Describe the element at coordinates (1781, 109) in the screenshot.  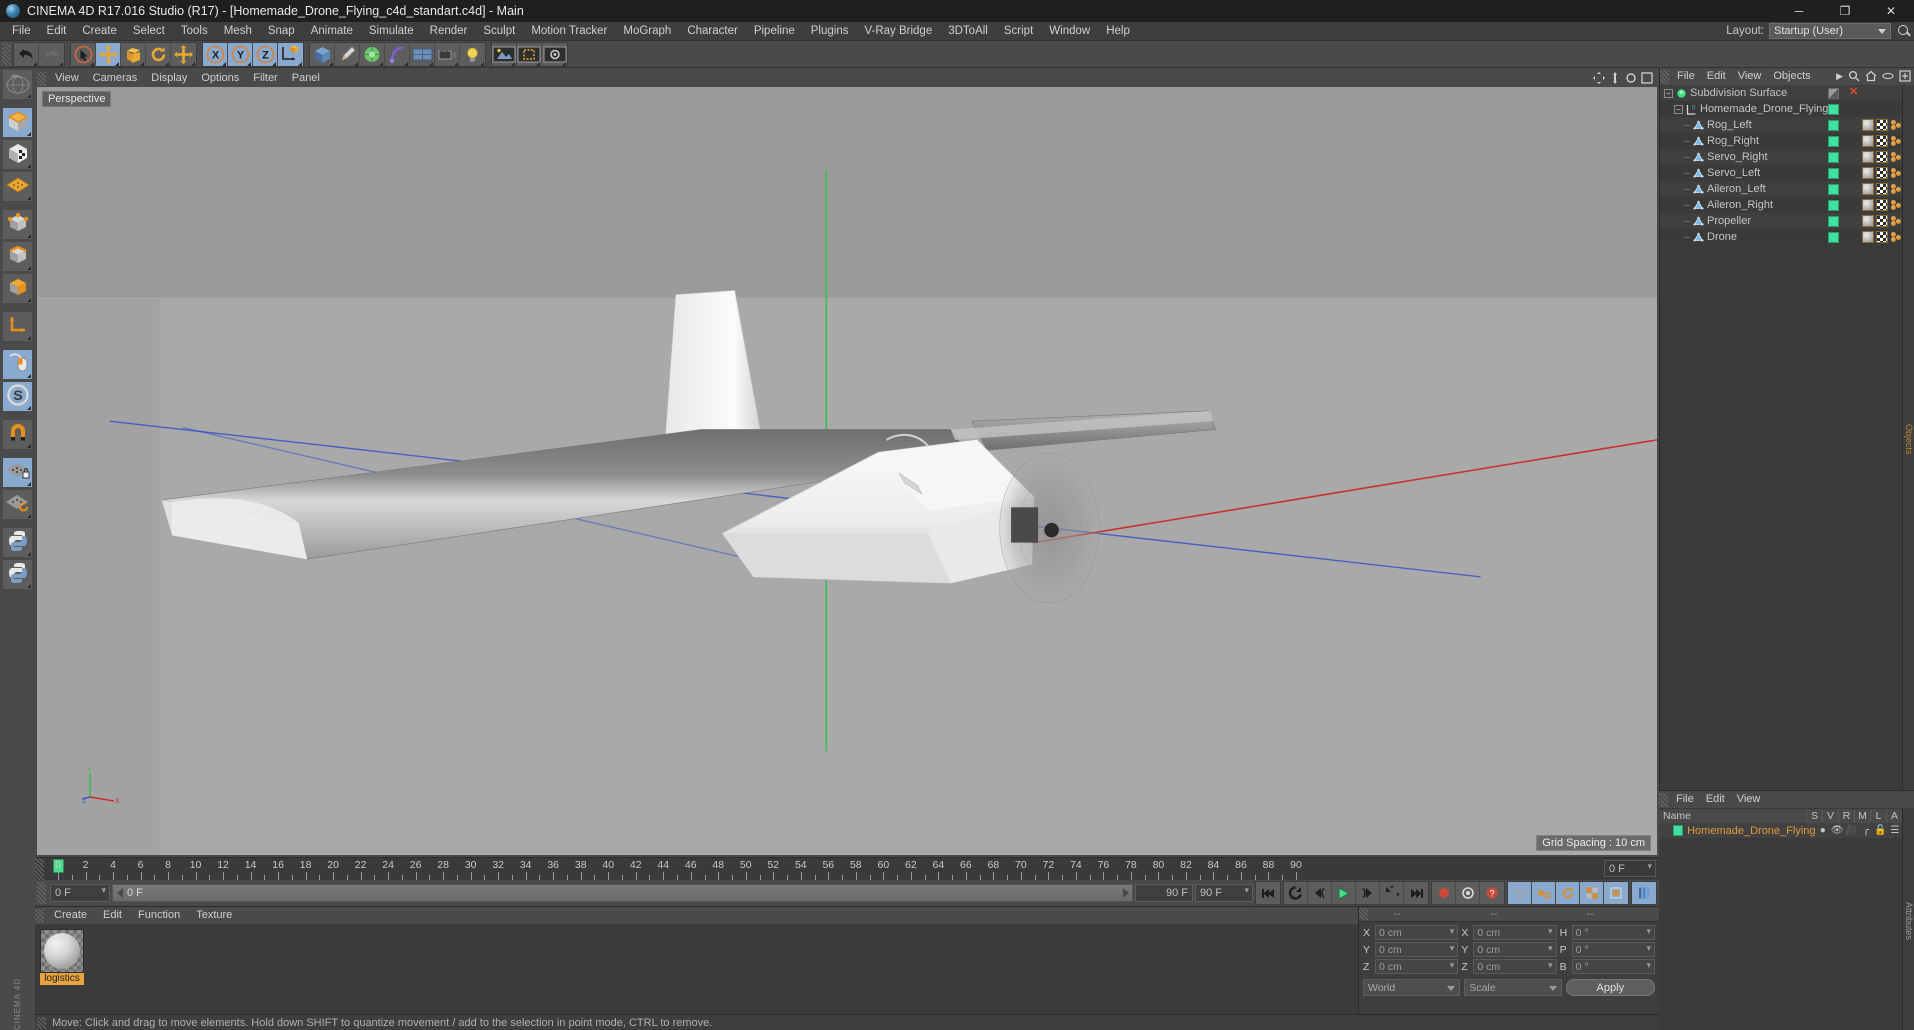
I see `object-row: − 0 Homemade_Drone_Flying` at that location.